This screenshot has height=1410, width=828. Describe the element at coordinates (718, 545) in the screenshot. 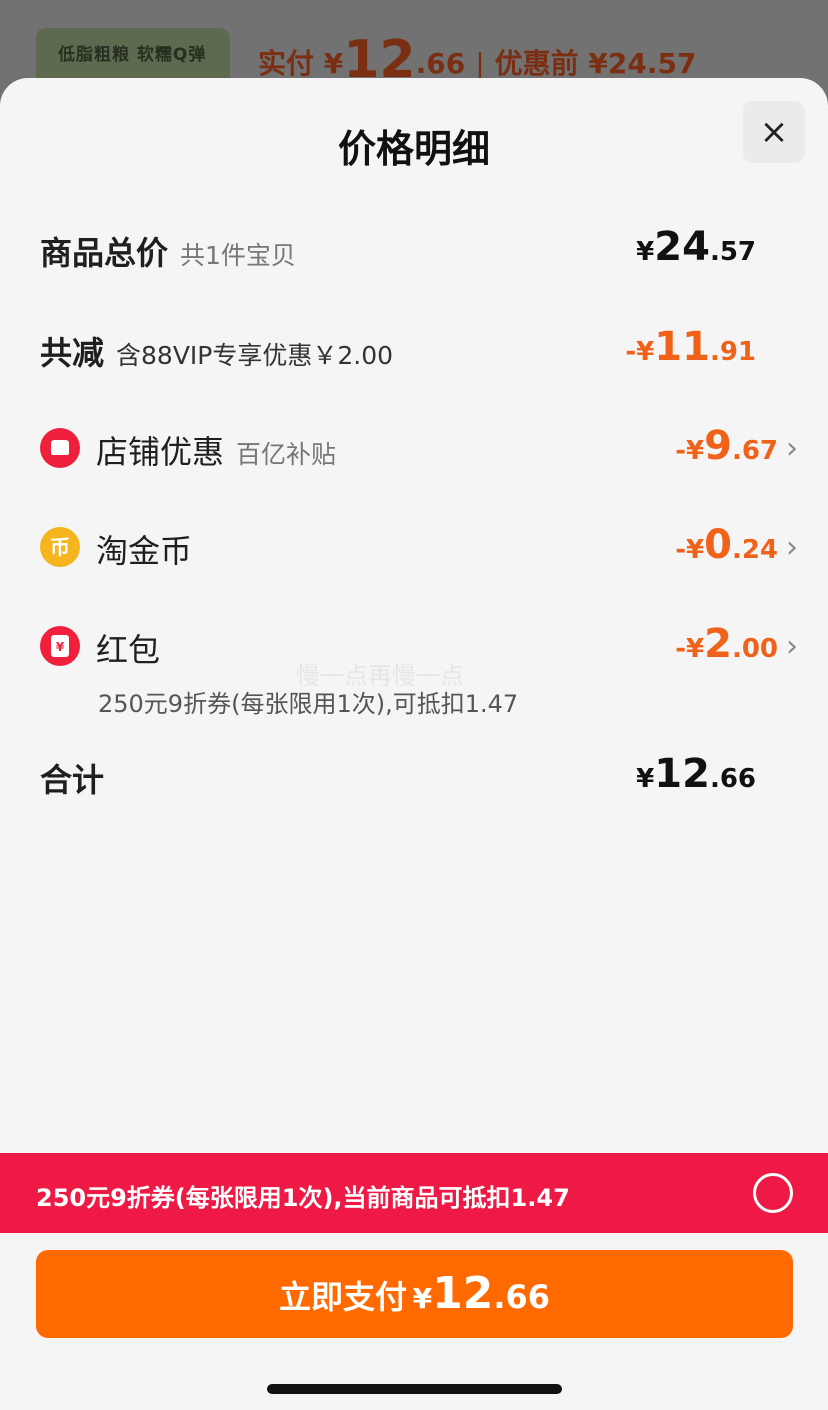

I see `amount-int: 0` at that location.